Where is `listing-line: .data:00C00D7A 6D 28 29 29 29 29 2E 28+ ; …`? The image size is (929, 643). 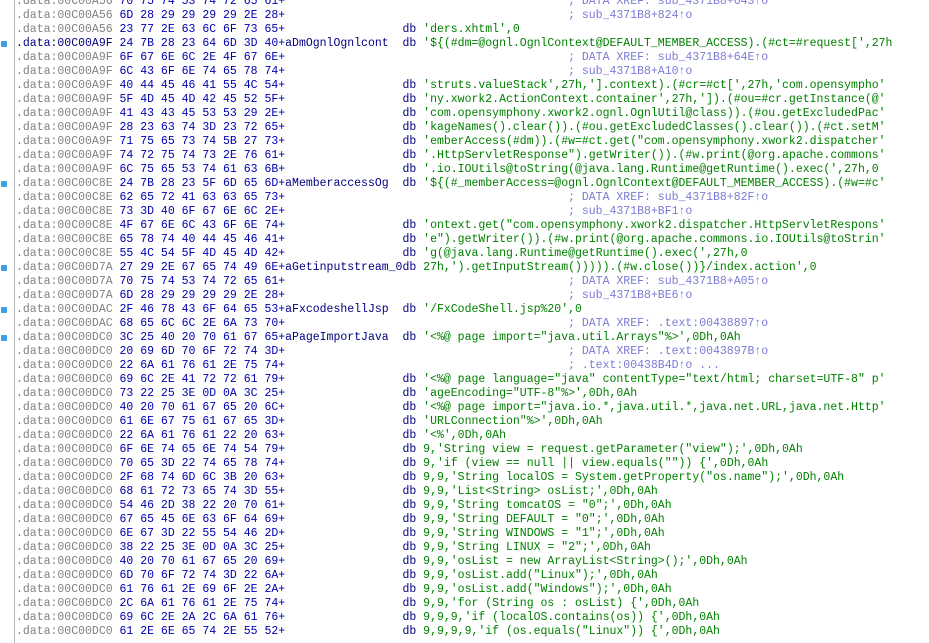
listing-line: .data:00C00D7A 6D 28 29 29 29 29 2E 28+ ; … is located at coordinates (472, 296).